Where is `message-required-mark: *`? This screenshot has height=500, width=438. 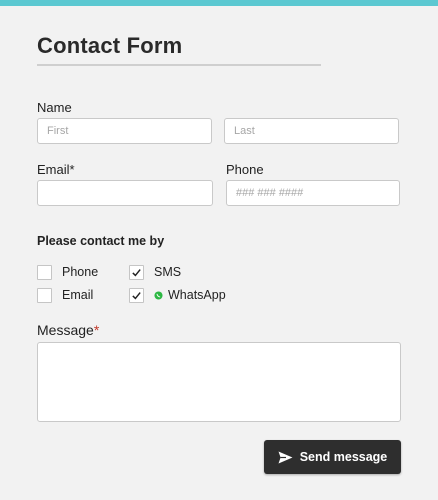
message-required-mark: * is located at coordinates (96, 330).